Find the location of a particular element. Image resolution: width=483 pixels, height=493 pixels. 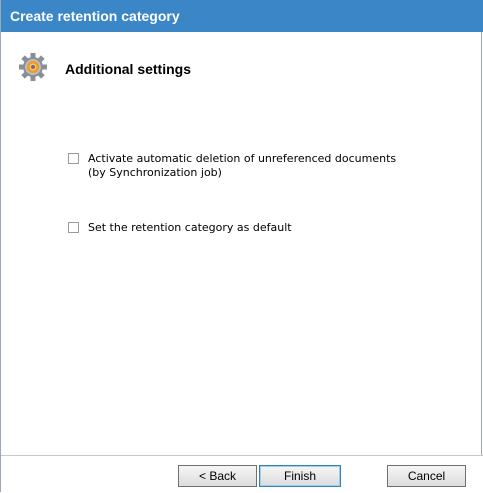

dialog-title-bar: Create retention category is located at coordinates (242, 16).